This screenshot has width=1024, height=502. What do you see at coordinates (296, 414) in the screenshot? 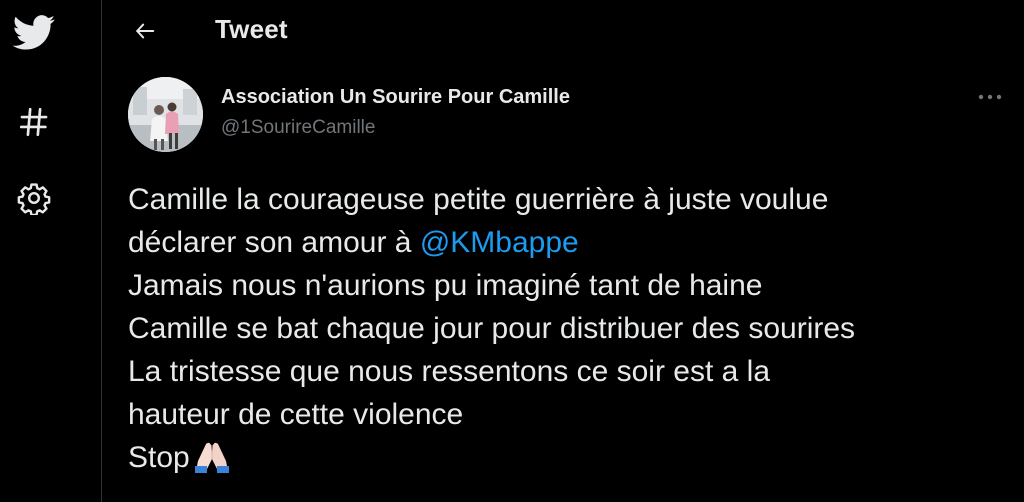
I see `tweet-line: hauteur de cette violence` at bounding box center [296, 414].